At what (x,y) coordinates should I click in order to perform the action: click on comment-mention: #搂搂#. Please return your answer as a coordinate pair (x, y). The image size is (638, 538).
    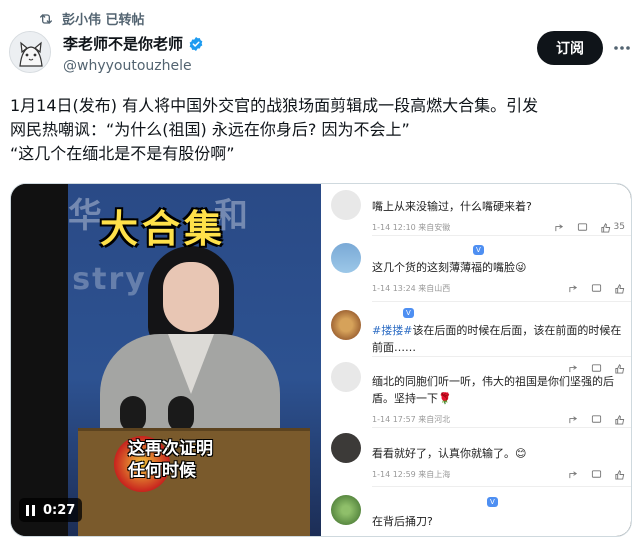
    Looking at the image, I should click on (392, 330).